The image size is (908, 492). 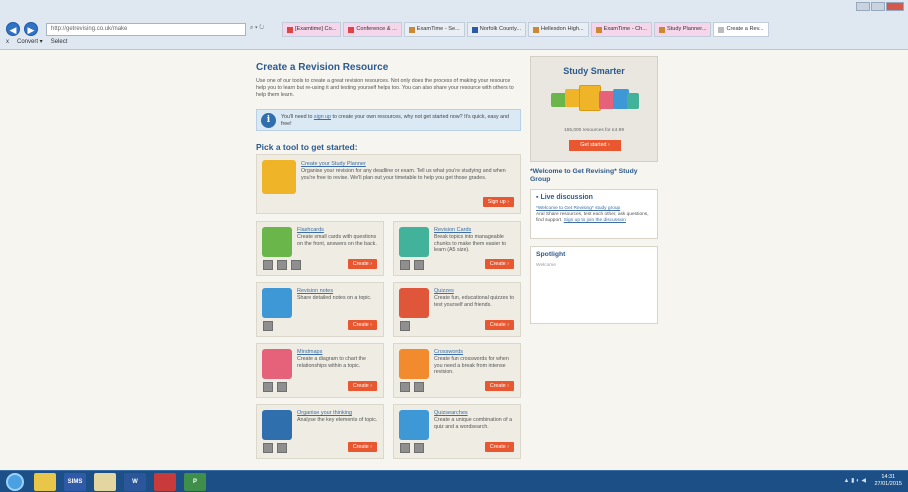 I want to click on convert-button: Convert ▾, so click(x=30, y=41).